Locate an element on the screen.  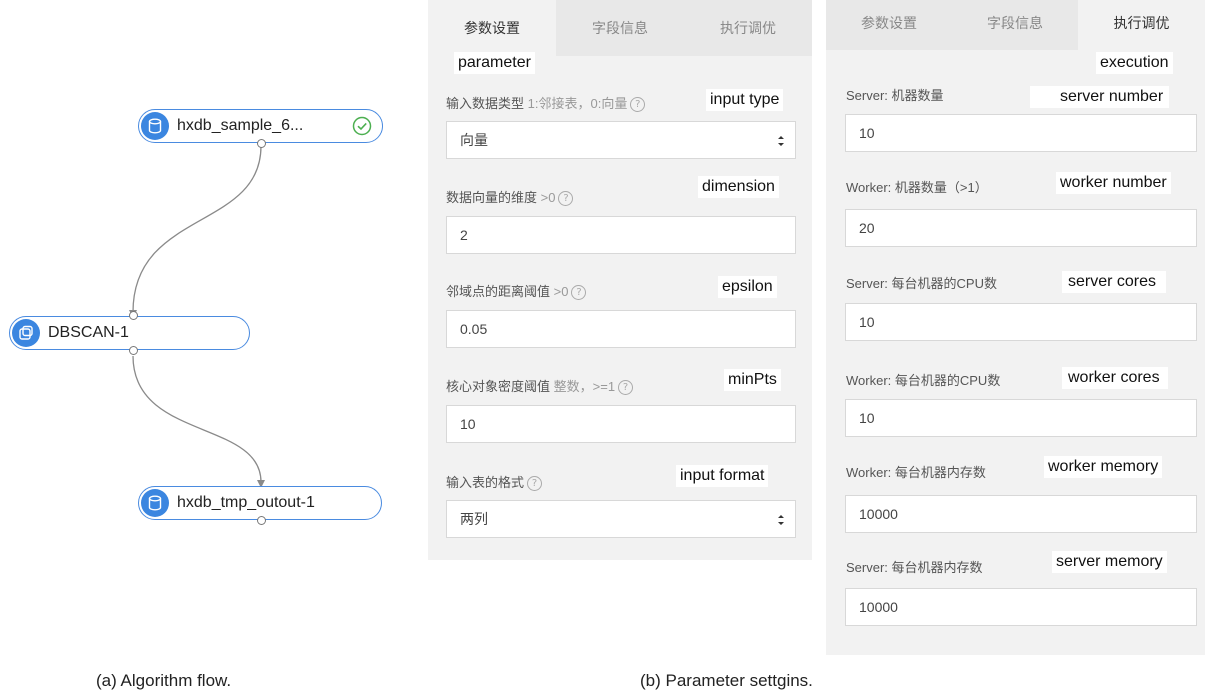
annotation-server-number: server number is located at coordinates (1100, 97).